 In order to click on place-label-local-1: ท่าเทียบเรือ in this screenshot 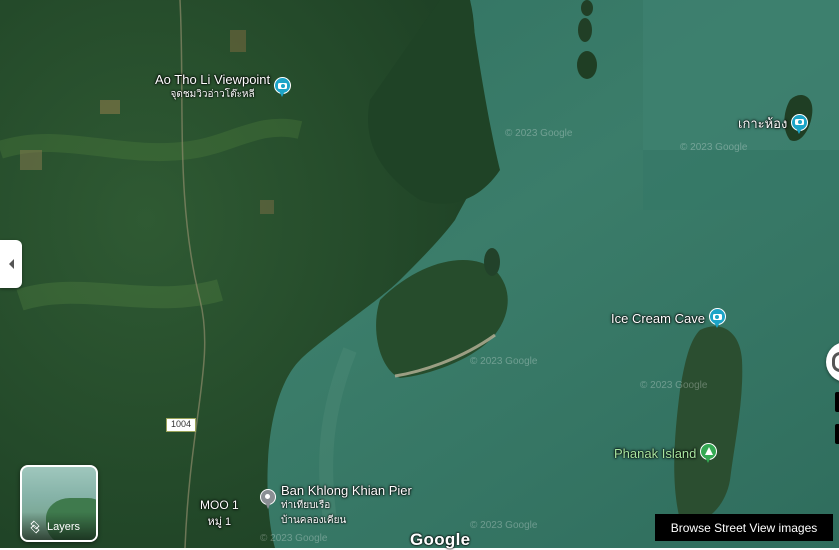, I will do `click(306, 505)`.